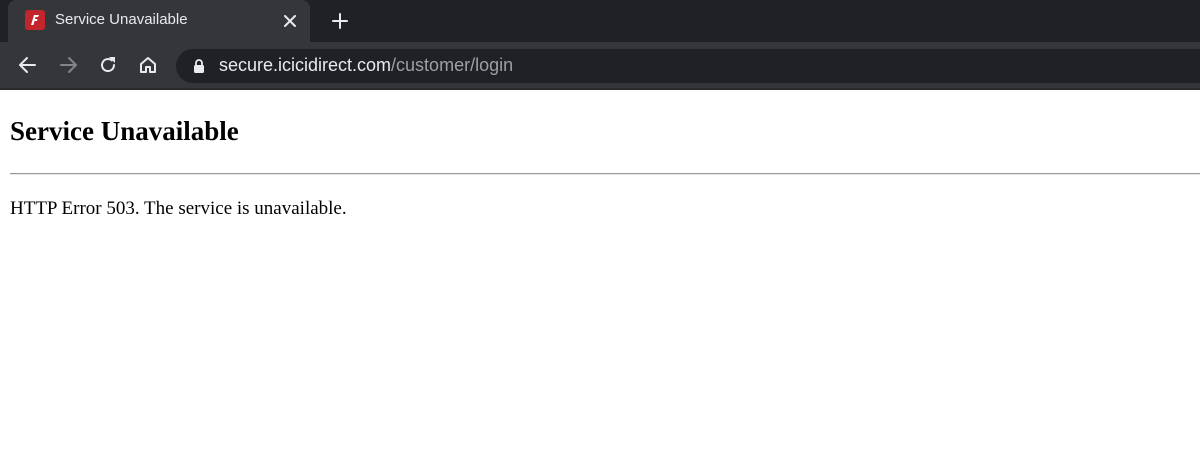  I want to click on forward-arrow-icon, so click(68, 65).